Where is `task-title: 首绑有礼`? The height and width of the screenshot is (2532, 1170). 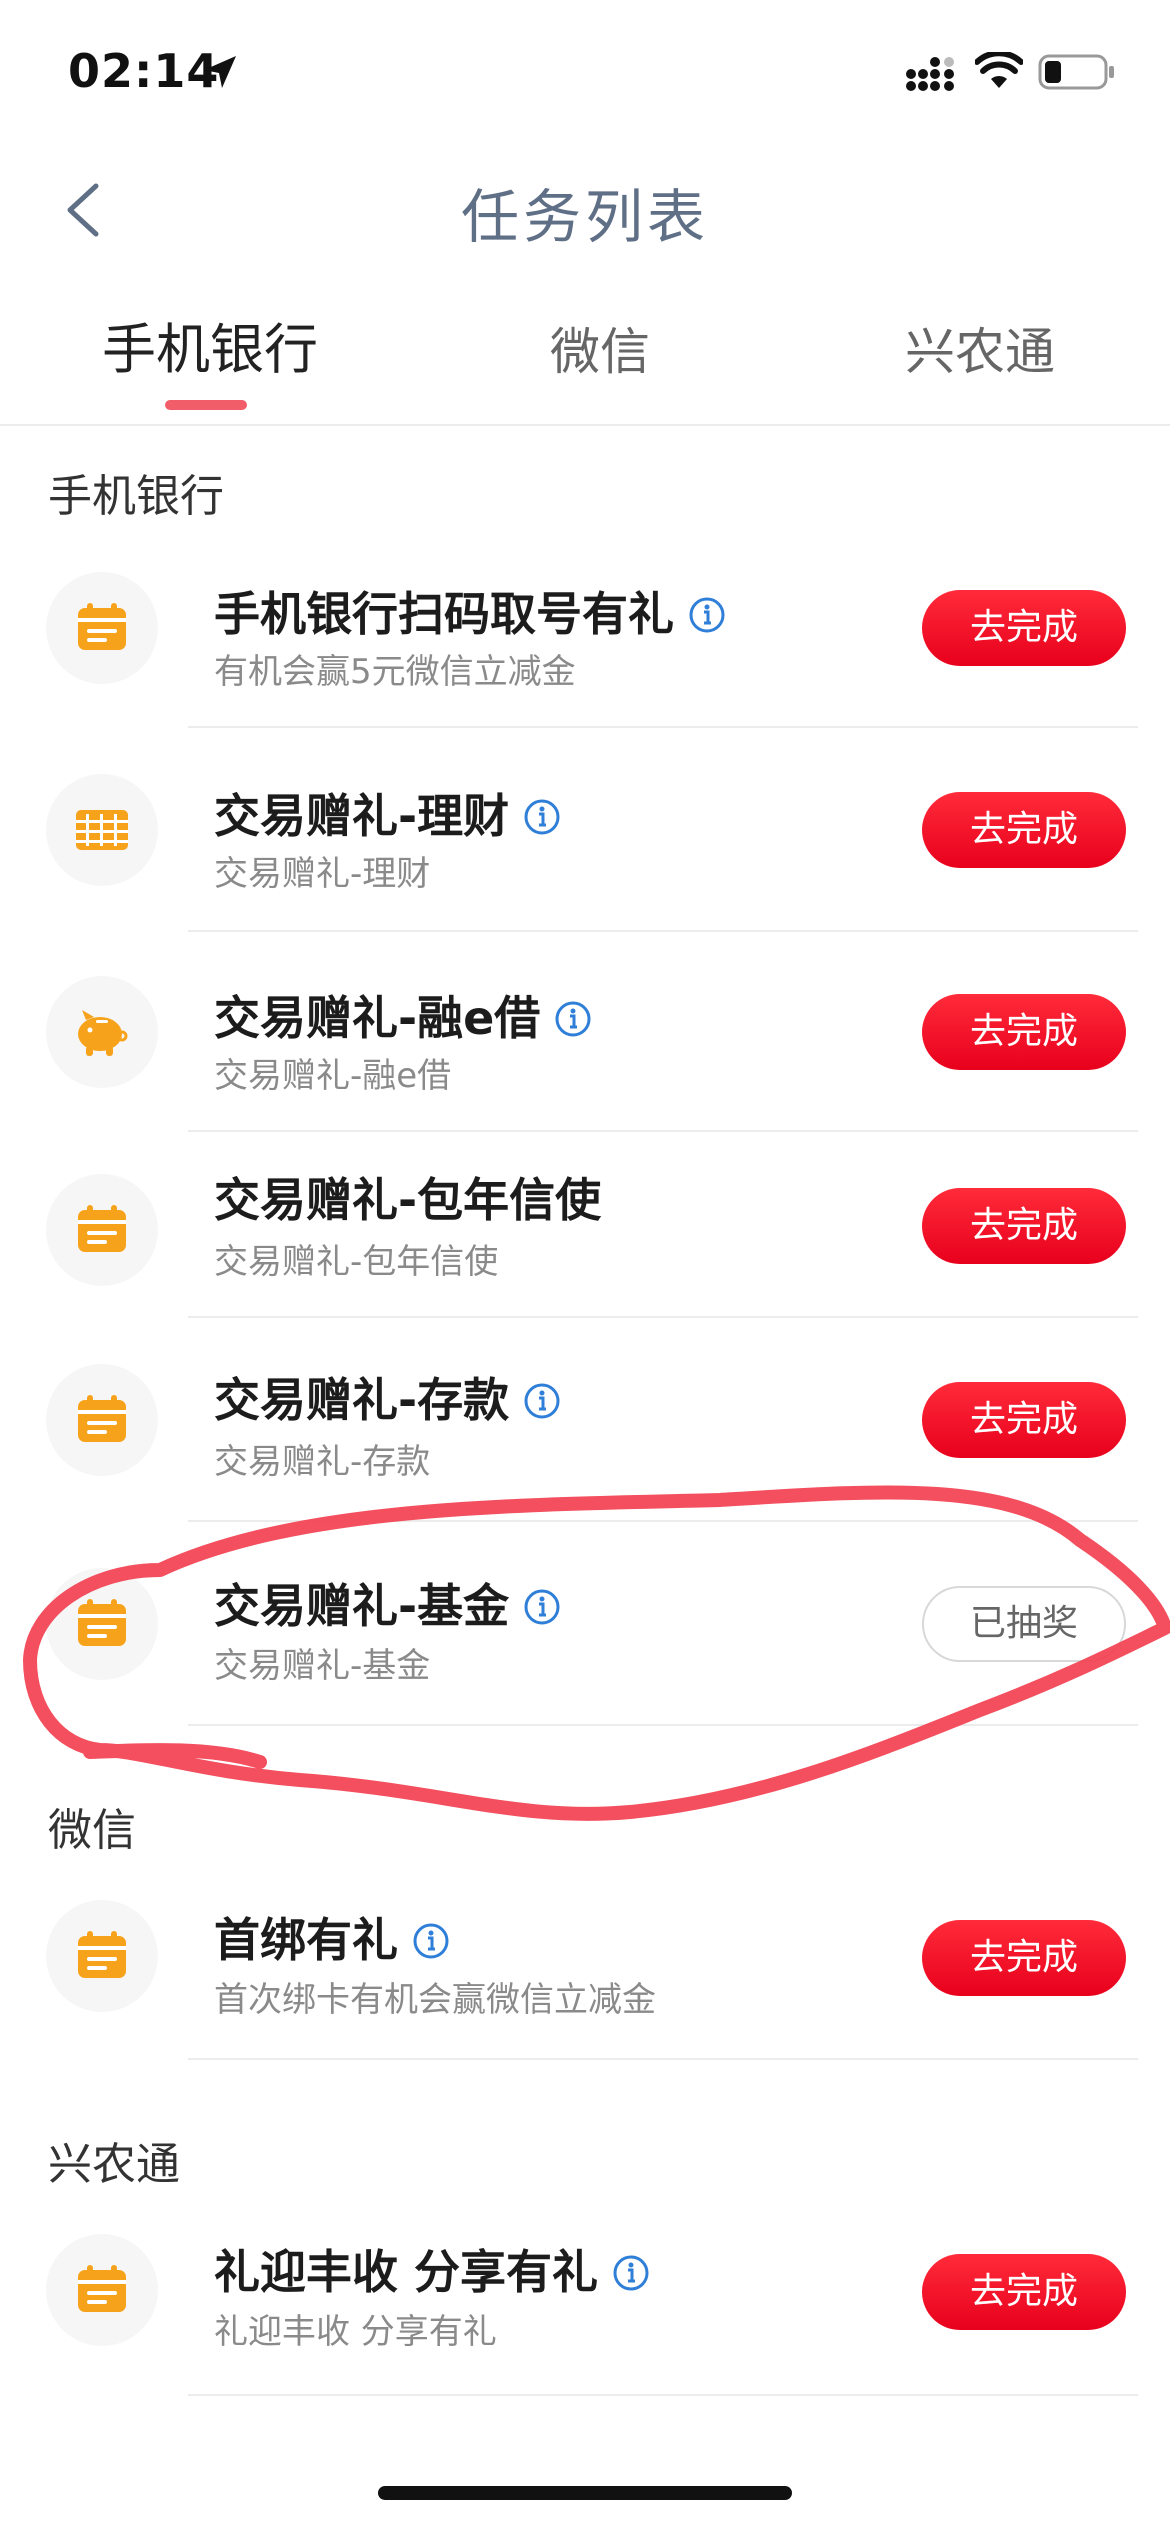 task-title: 首绑有礼 is located at coordinates (332, 1937).